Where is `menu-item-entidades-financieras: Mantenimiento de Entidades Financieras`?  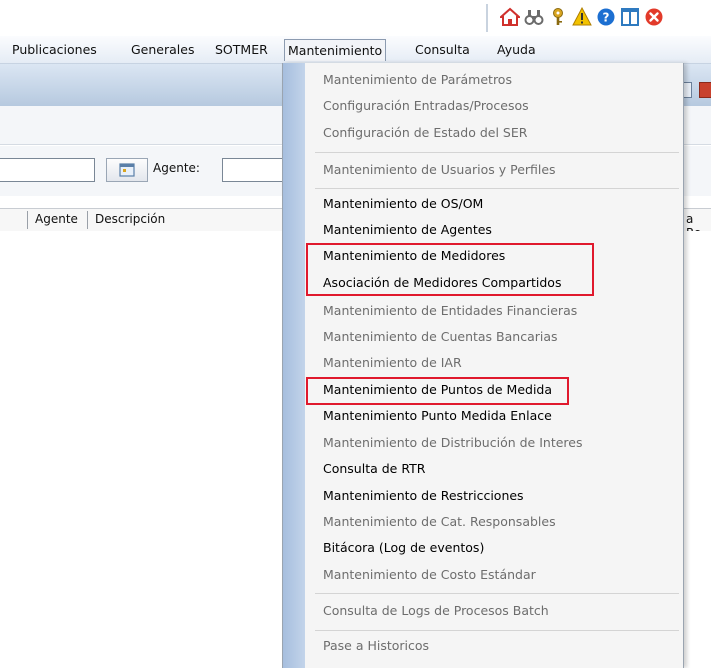
menu-item-entidades-financieras: Mantenimiento de Entidades Financieras is located at coordinates (450, 310).